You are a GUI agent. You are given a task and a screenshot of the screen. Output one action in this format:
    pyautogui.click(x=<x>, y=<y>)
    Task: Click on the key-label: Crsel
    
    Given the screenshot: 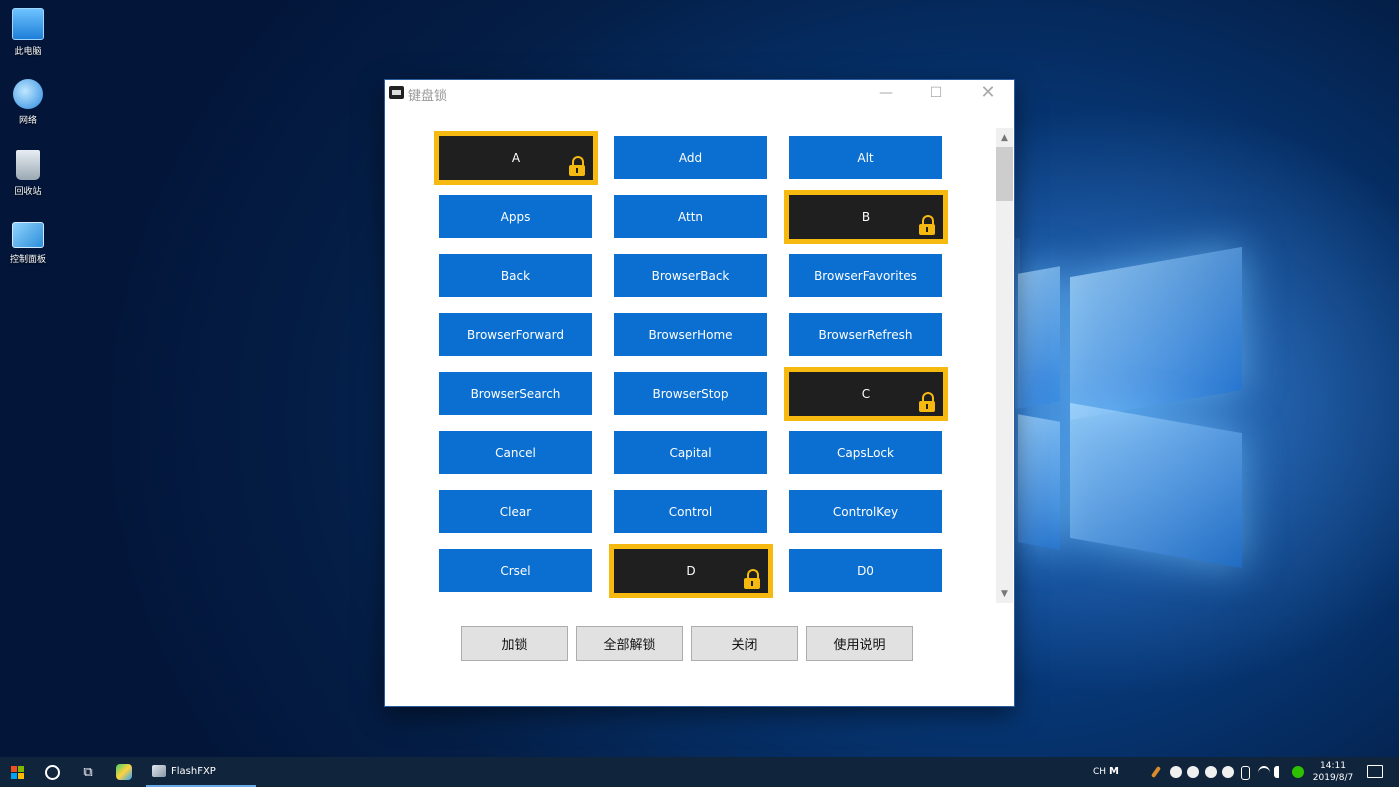 What is the action you would take?
    pyautogui.click(x=515, y=570)
    